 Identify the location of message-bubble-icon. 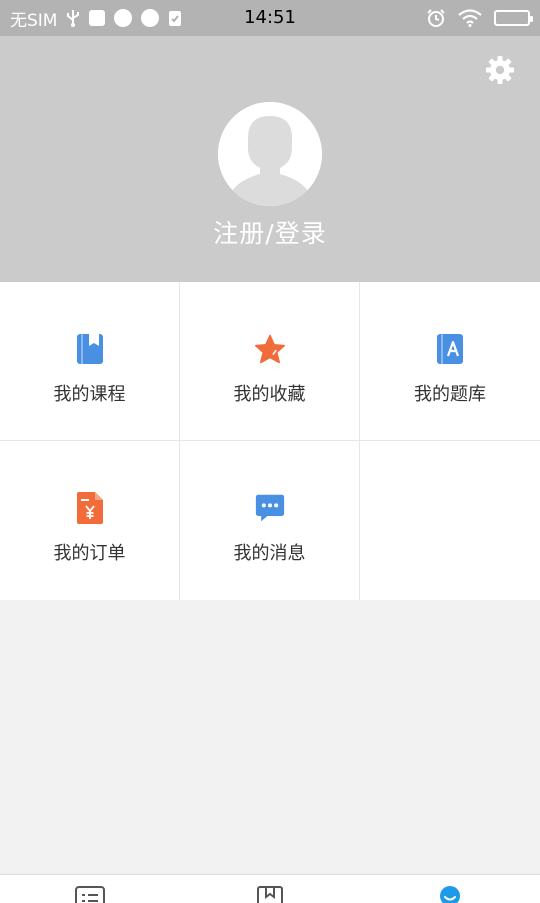
(270, 508).